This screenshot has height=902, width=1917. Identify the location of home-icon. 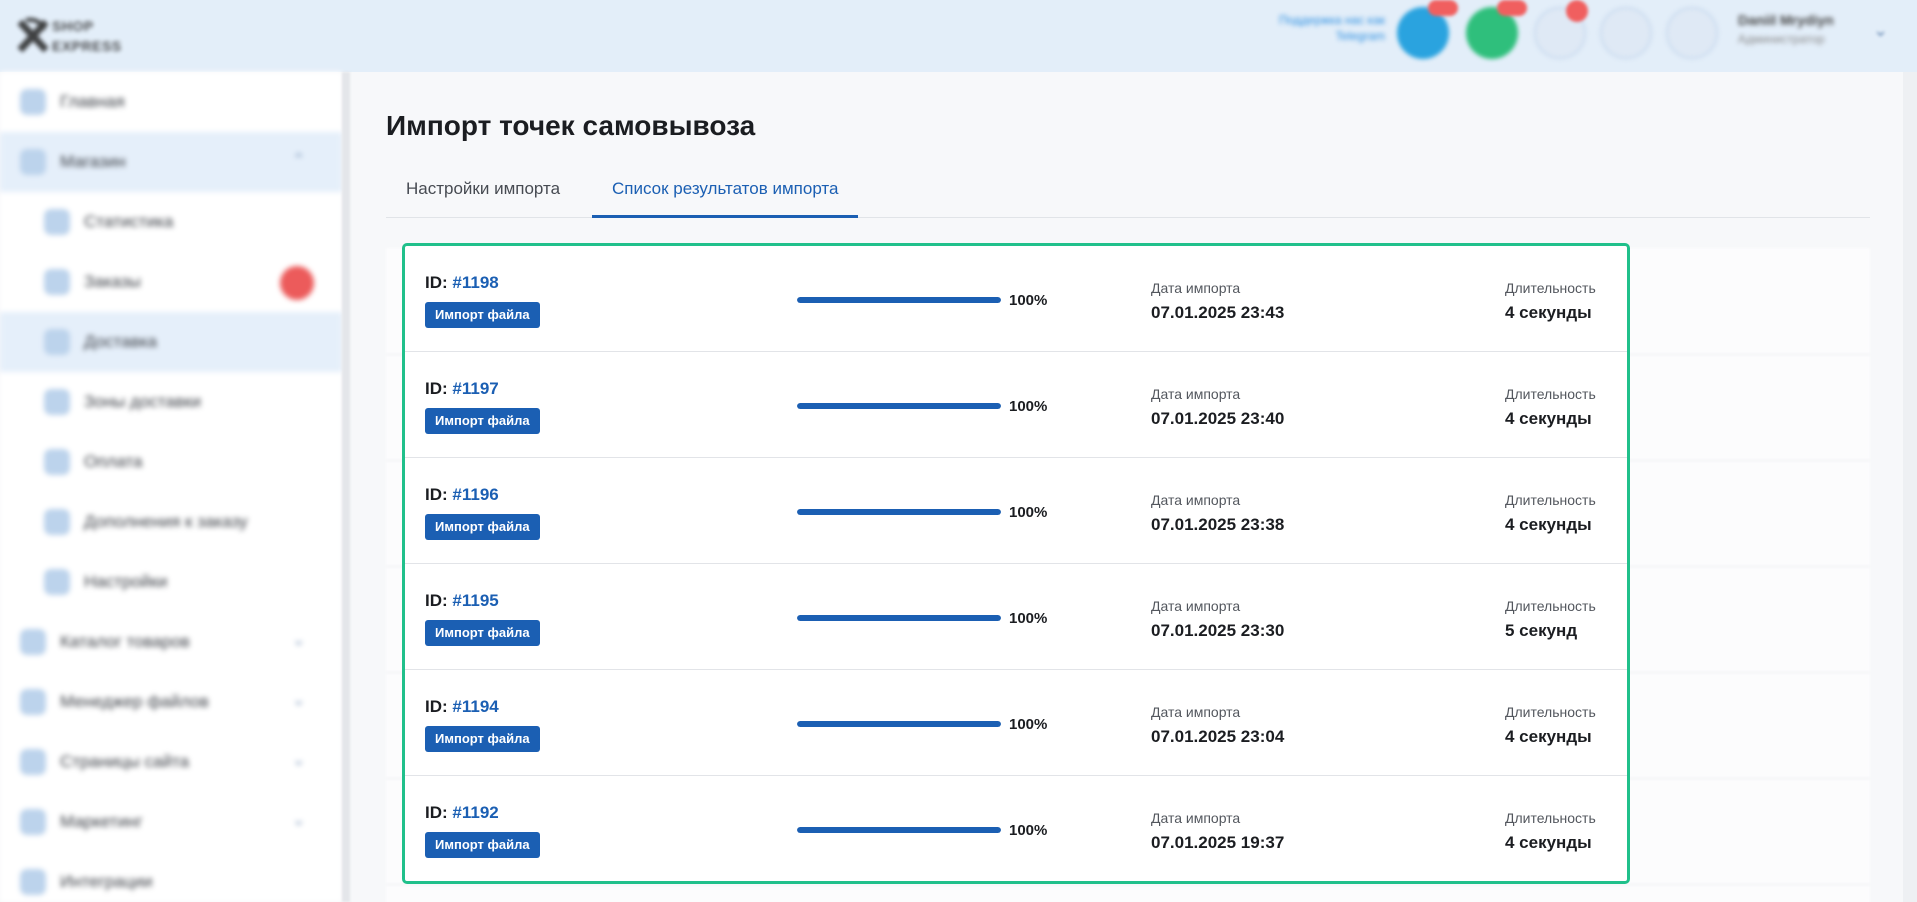
(33, 102).